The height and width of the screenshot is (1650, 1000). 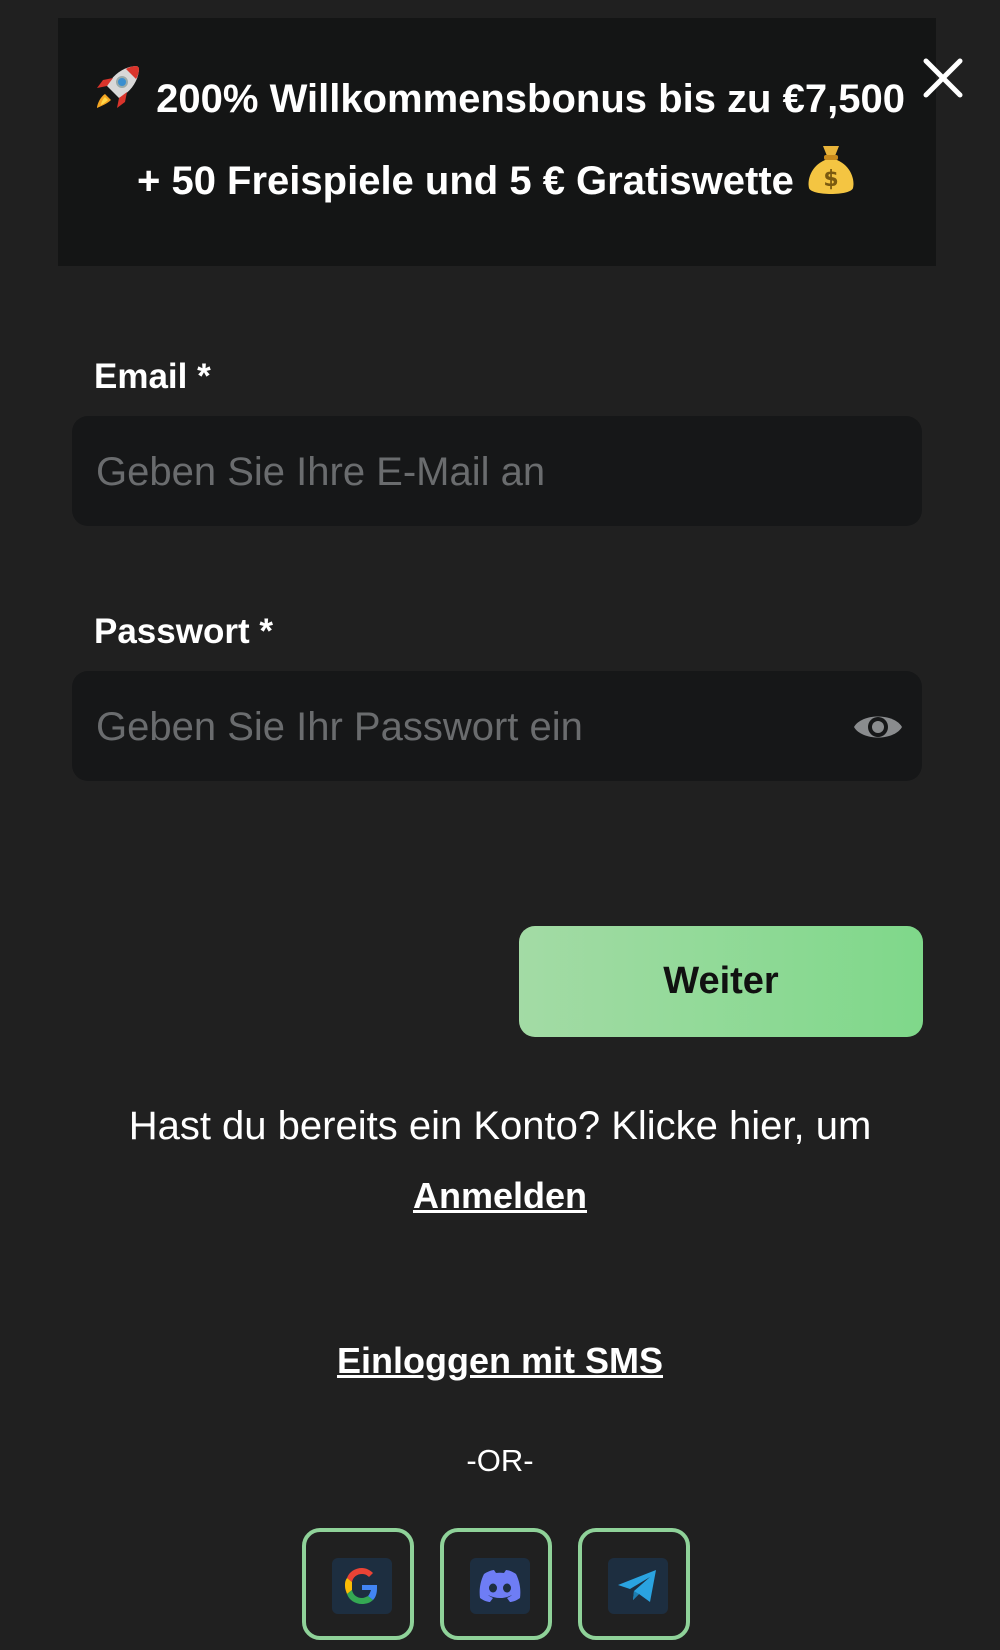 I want to click on login-link: Anmelden, so click(x=500, y=1196).